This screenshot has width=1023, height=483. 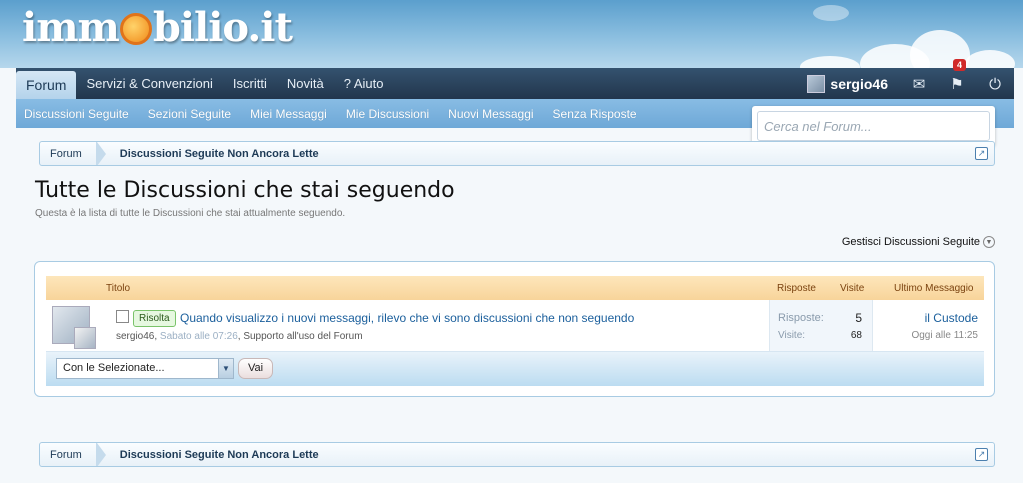 I want to click on envelope-icon: ✉, so click(x=919, y=83).